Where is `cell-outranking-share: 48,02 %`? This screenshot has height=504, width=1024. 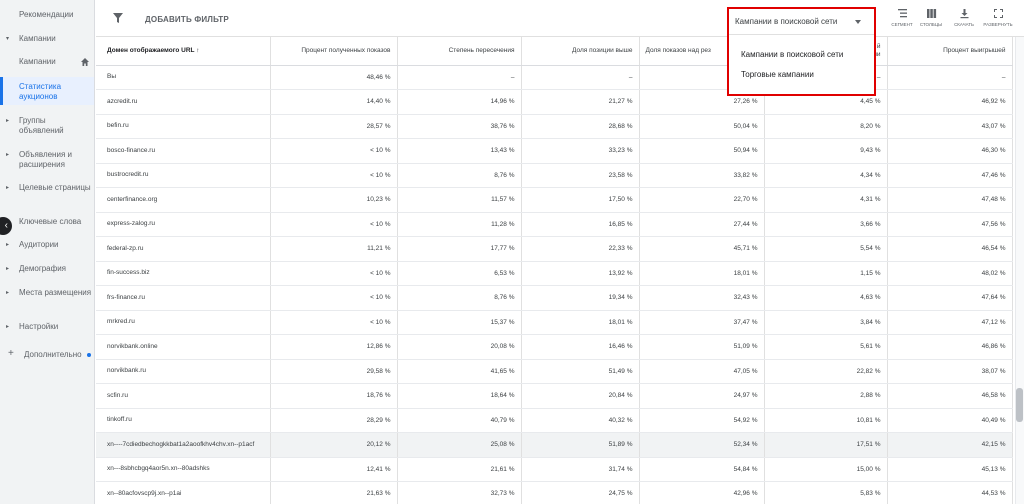 cell-outranking-share: 48,02 % is located at coordinates (950, 273).